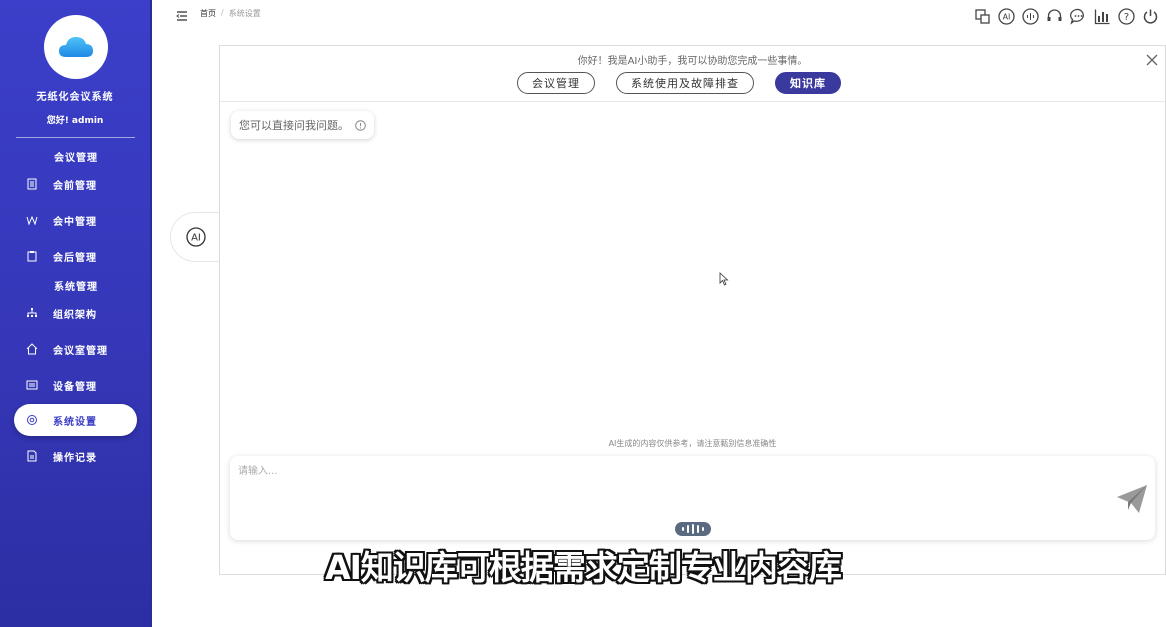 The image size is (1166, 627). I want to click on sidebar-item-label: 设备管理, so click(75, 387).